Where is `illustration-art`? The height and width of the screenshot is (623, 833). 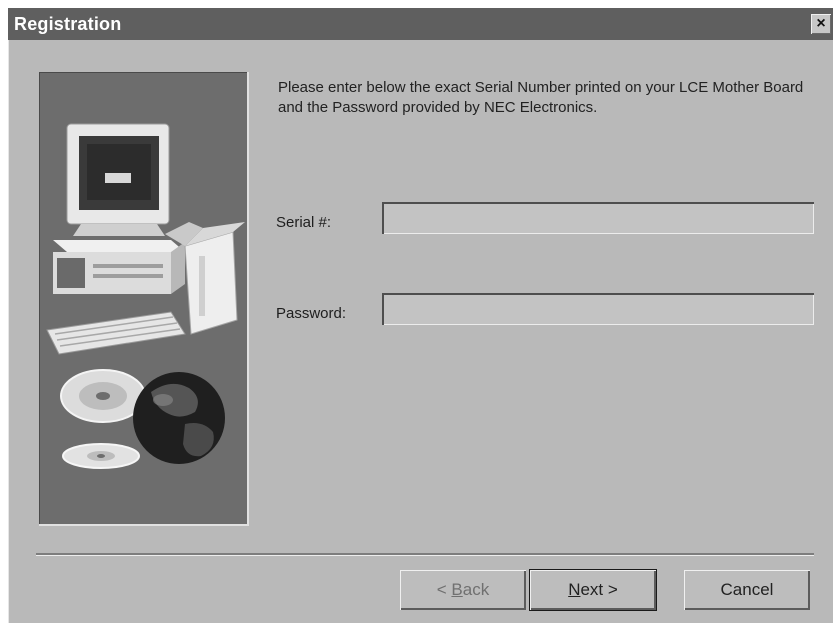
illustration-art is located at coordinates (145, 296).